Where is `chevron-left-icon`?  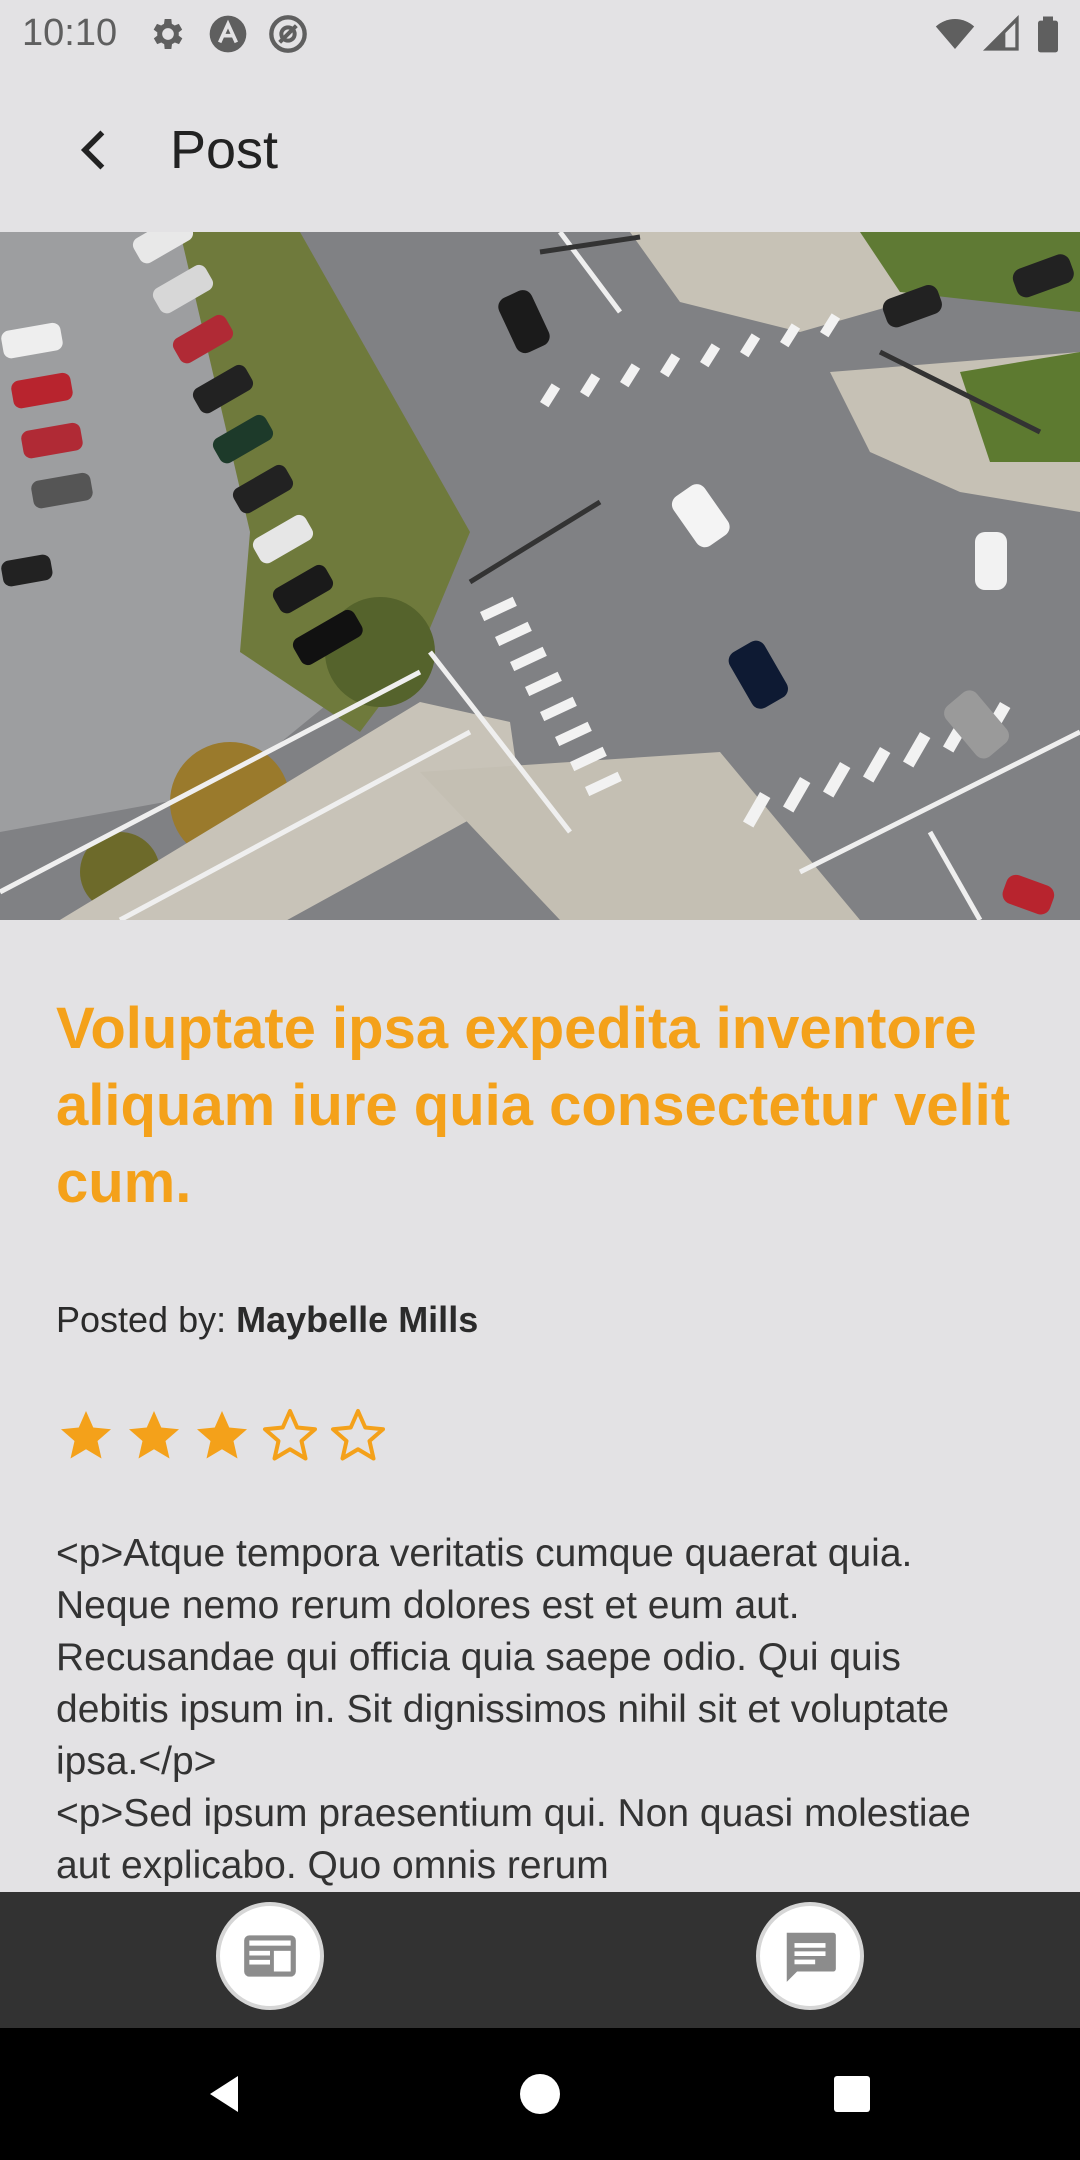
chevron-left-icon is located at coordinates (92, 150).